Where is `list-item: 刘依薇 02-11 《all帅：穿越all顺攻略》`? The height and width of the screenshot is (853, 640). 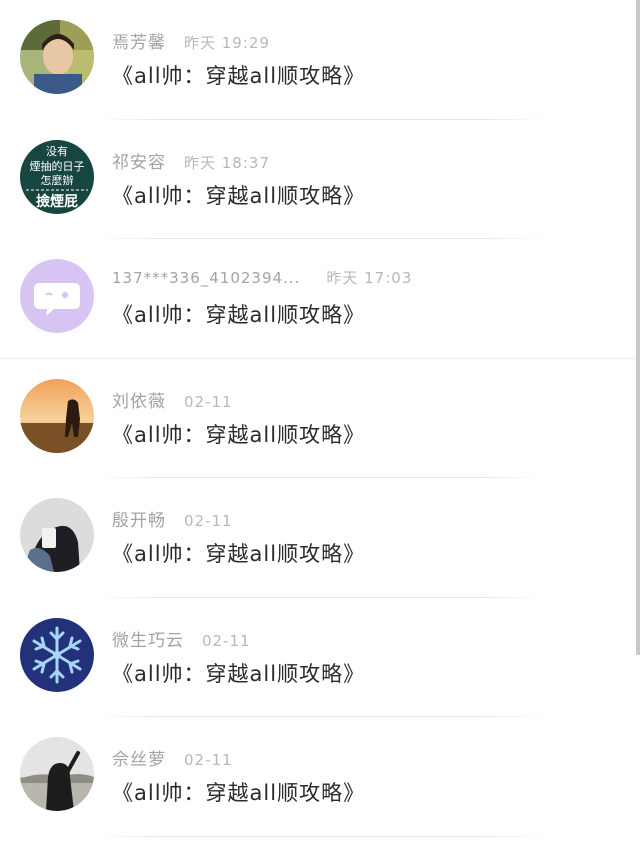 list-item: 刘依薇 02-11 《all帅：穿越all顺攻略》 is located at coordinates (318, 418).